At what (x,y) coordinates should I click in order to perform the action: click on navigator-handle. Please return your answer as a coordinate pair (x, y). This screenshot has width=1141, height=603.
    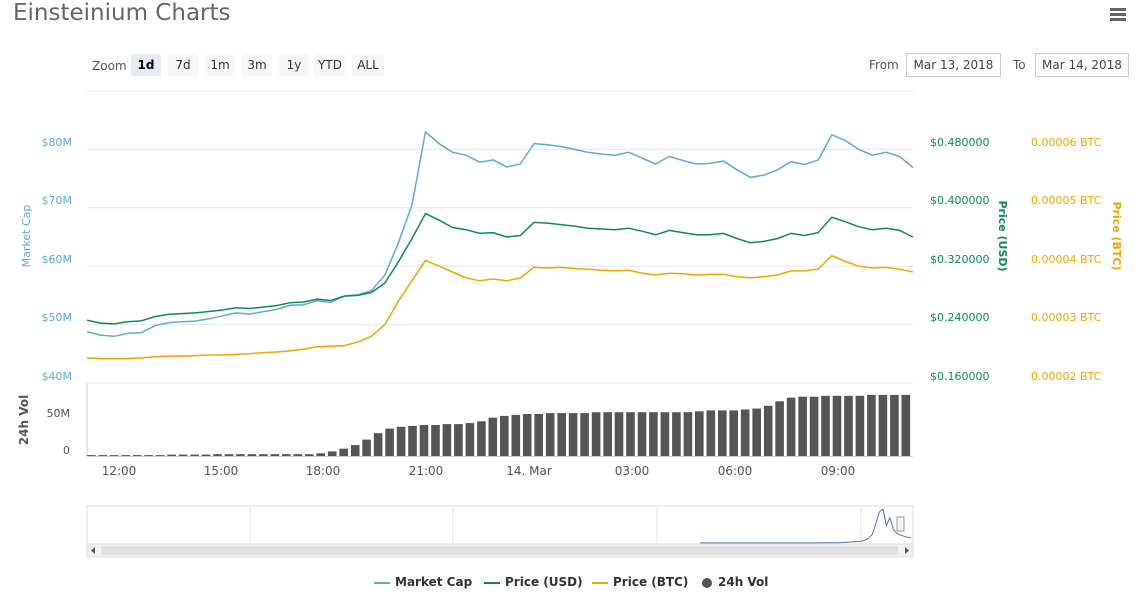
    Looking at the image, I should click on (900, 524).